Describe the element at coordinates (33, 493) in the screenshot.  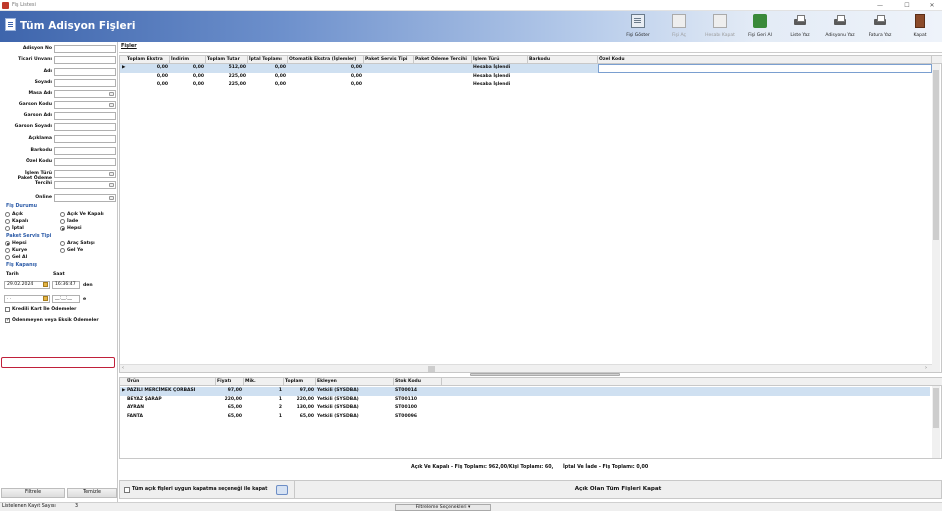
I see `filter-button: Filtrele` at that location.